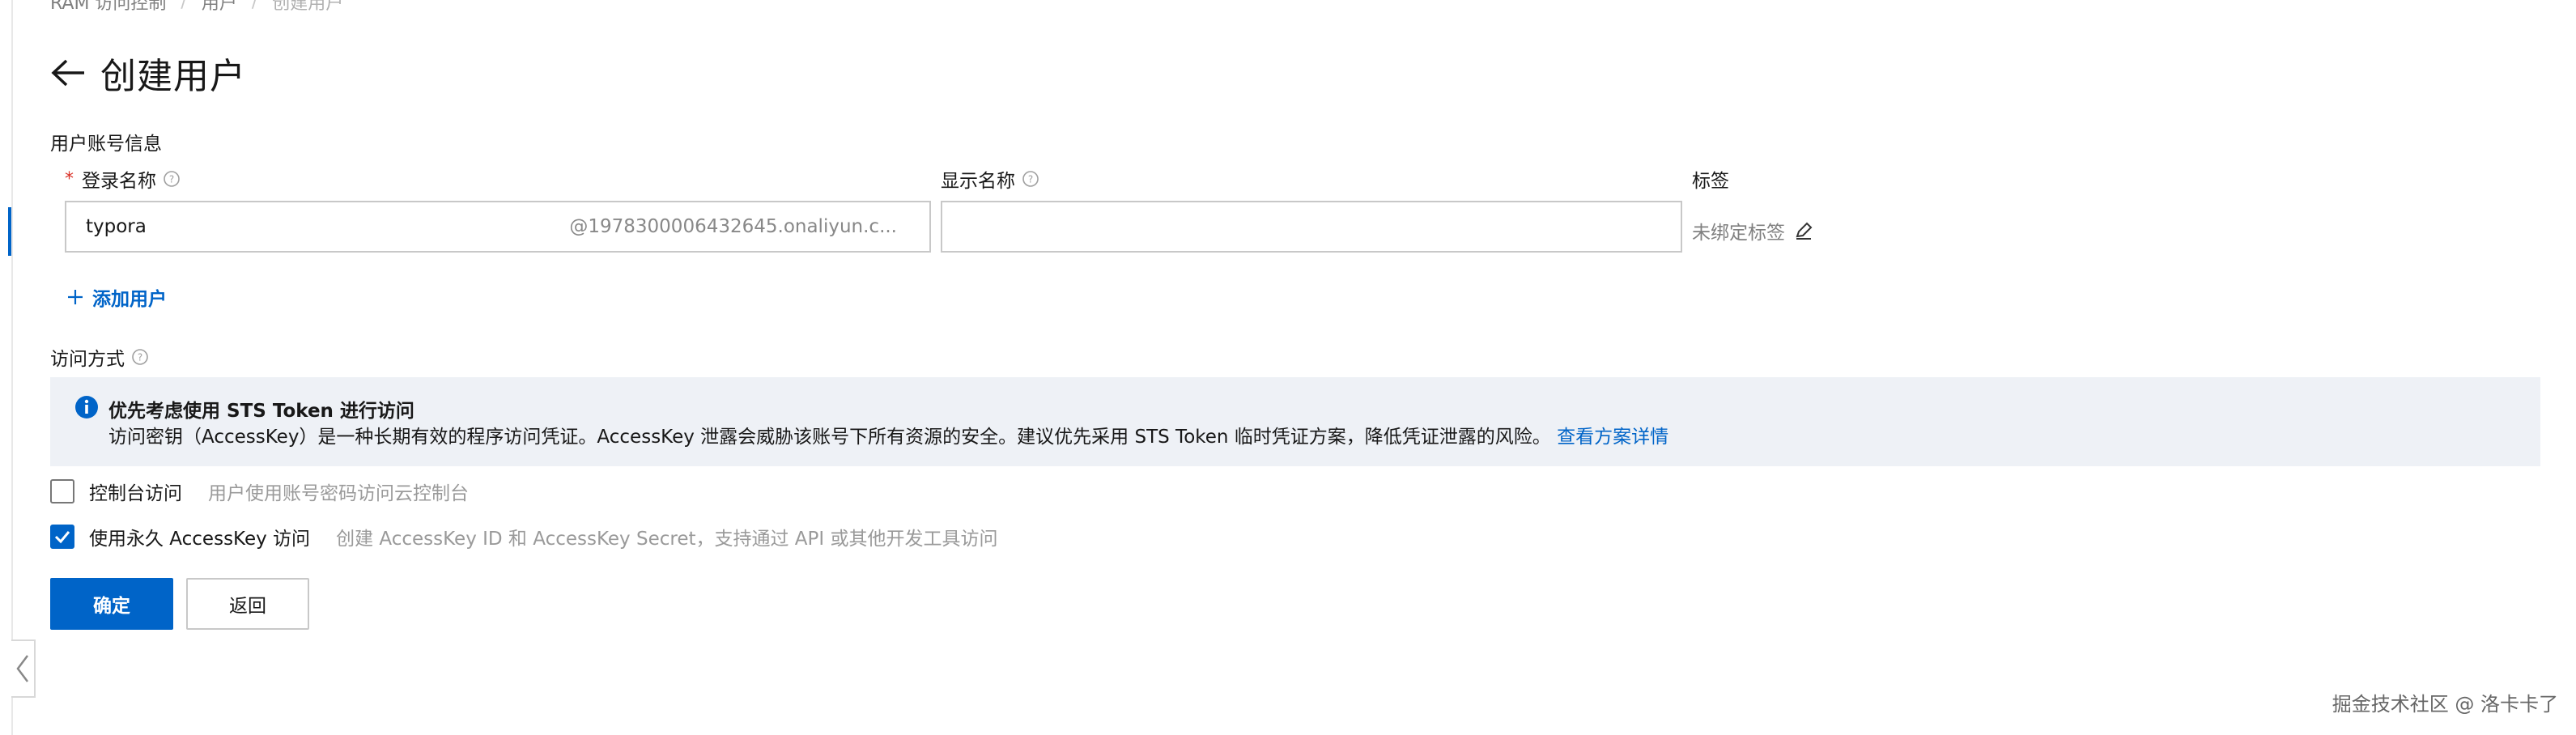  What do you see at coordinates (1739, 234) in the screenshot?
I see `tag-empty-text: 未绑定标签` at bounding box center [1739, 234].